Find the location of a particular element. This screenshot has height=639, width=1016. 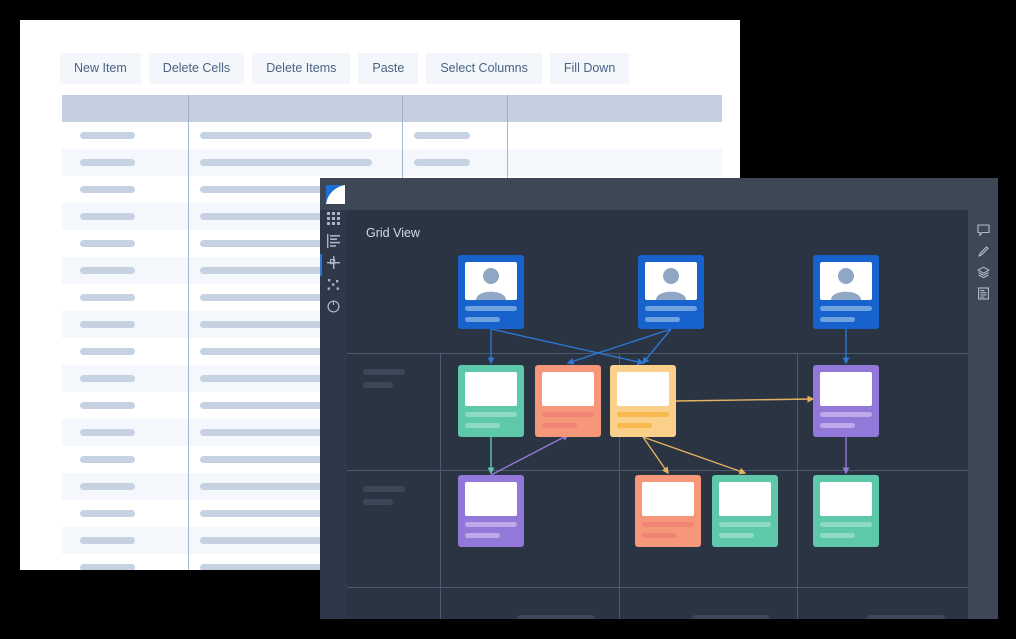

panel-icon-layers is located at coordinates (983, 274).